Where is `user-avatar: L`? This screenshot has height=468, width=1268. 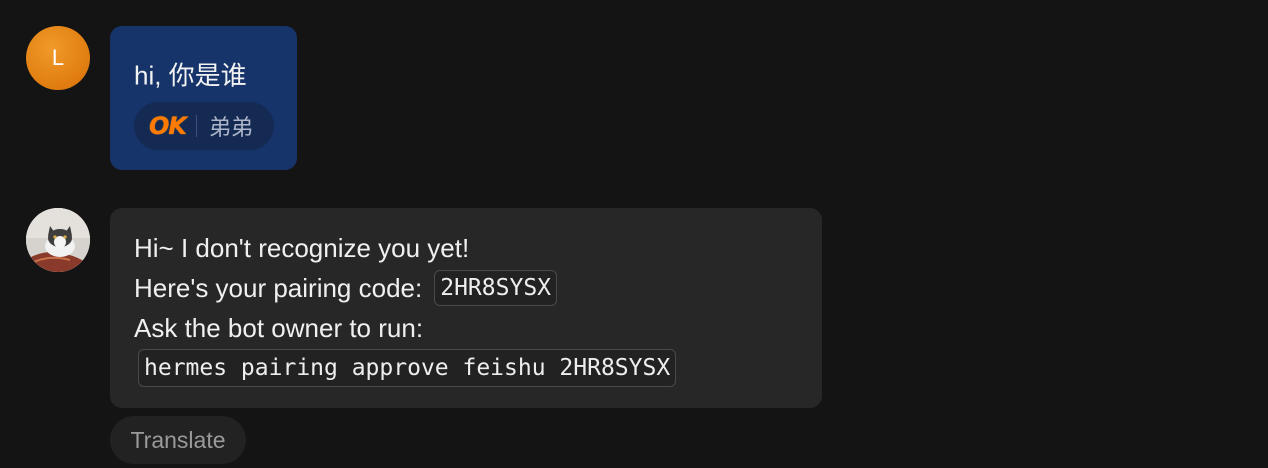 user-avatar: L is located at coordinates (58, 58).